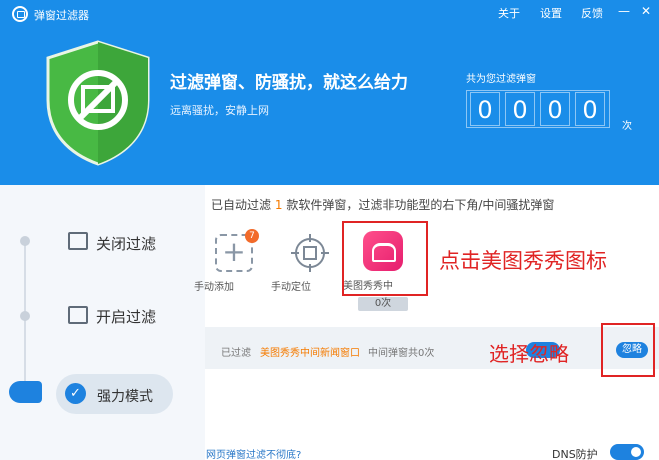 The image size is (659, 460). Describe the element at coordinates (628, 350) in the screenshot. I see `annotation-box-ignore` at that location.